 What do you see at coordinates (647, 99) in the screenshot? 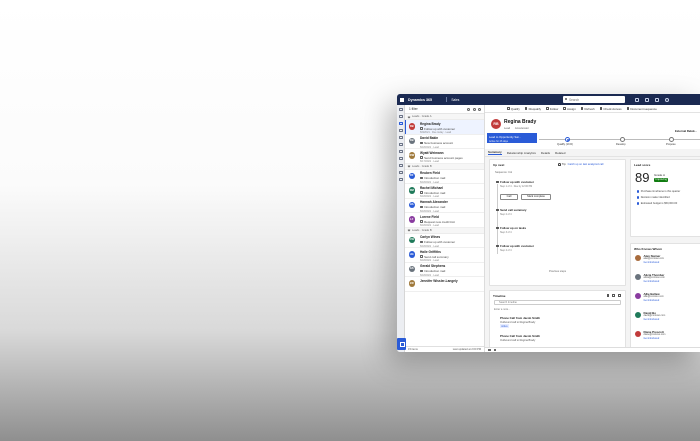
I see `help-icon` at bounding box center [647, 99].